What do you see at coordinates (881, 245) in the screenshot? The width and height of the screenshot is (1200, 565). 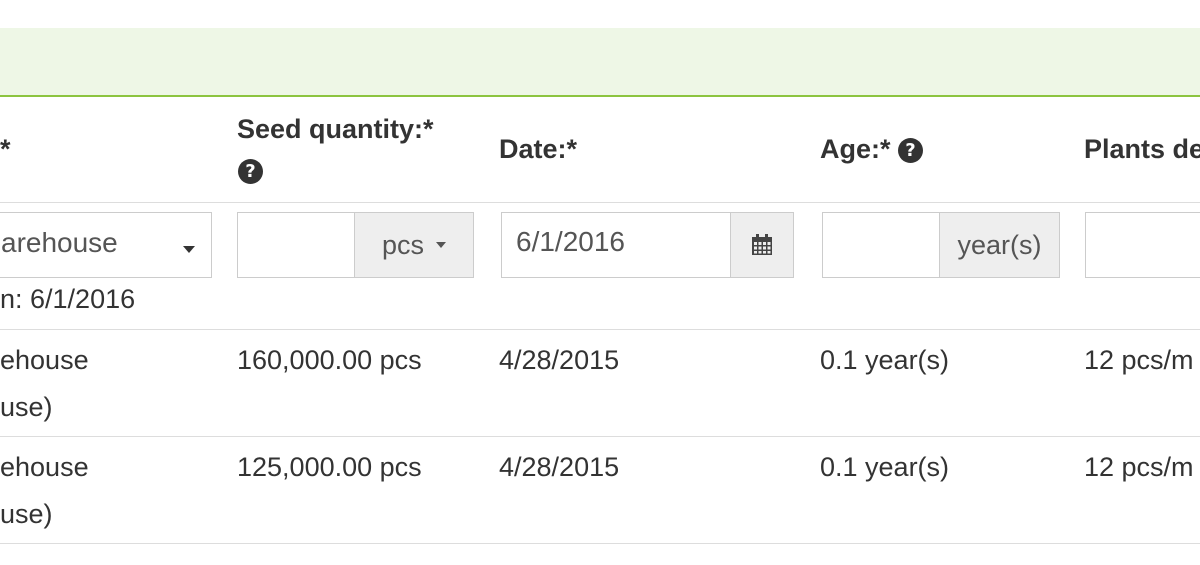 I see `age-input` at bounding box center [881, 245].